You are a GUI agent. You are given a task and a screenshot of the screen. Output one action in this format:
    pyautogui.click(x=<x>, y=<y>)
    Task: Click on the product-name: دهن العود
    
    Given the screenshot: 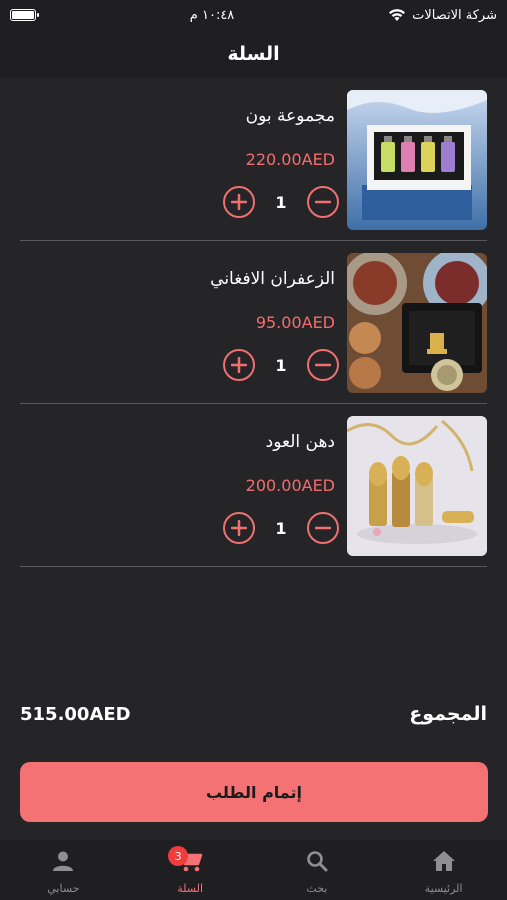 What is the action you would take?
    pyautogui.click(x=300, y=442)
    